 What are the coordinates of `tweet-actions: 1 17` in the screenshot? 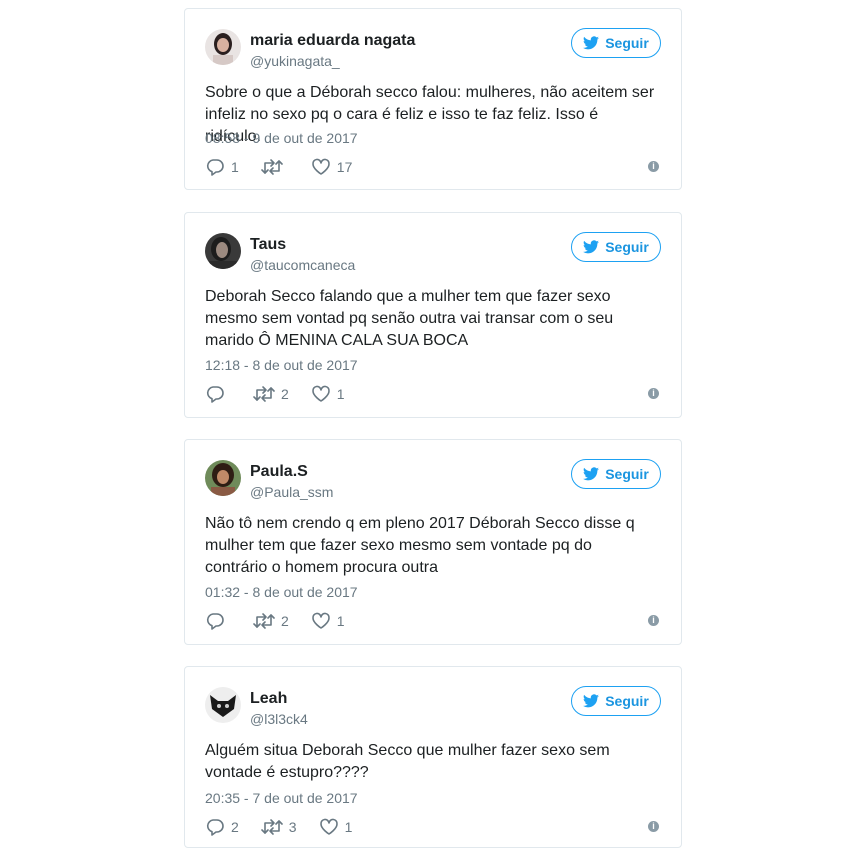 It's located at (289, 167).